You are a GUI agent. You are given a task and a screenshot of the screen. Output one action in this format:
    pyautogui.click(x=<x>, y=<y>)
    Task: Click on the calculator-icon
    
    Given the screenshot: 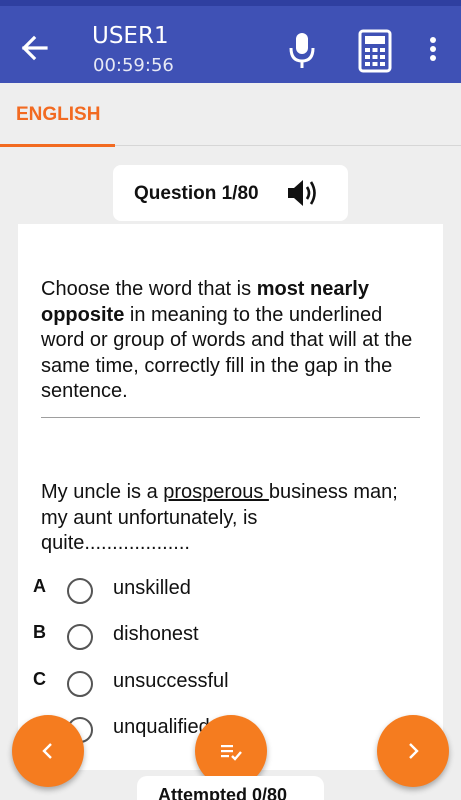 What is the action you would take?
    pyautogui.click(x=375, y=51)
    